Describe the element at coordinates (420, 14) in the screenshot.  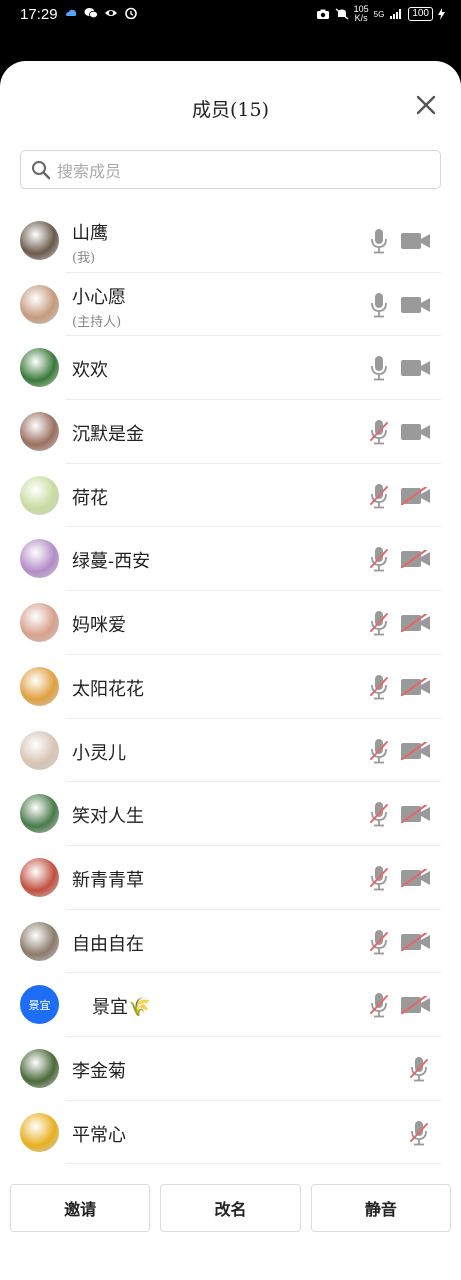
I see `battery-indicator: 100` at that location.